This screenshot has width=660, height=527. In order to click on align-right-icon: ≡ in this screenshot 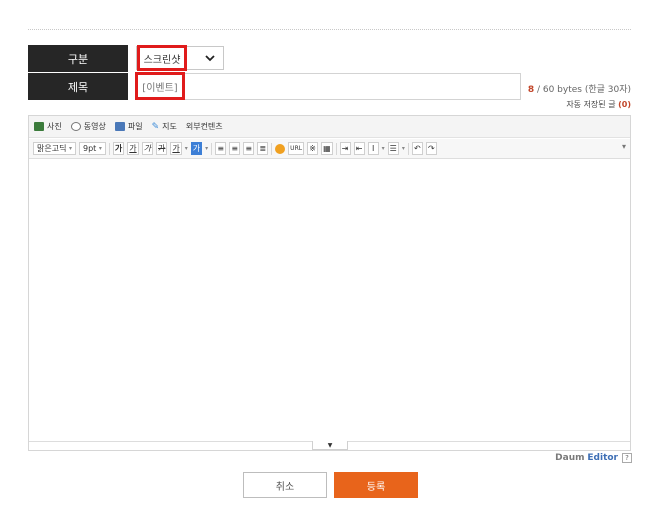, I will do `click(249, 148)`.